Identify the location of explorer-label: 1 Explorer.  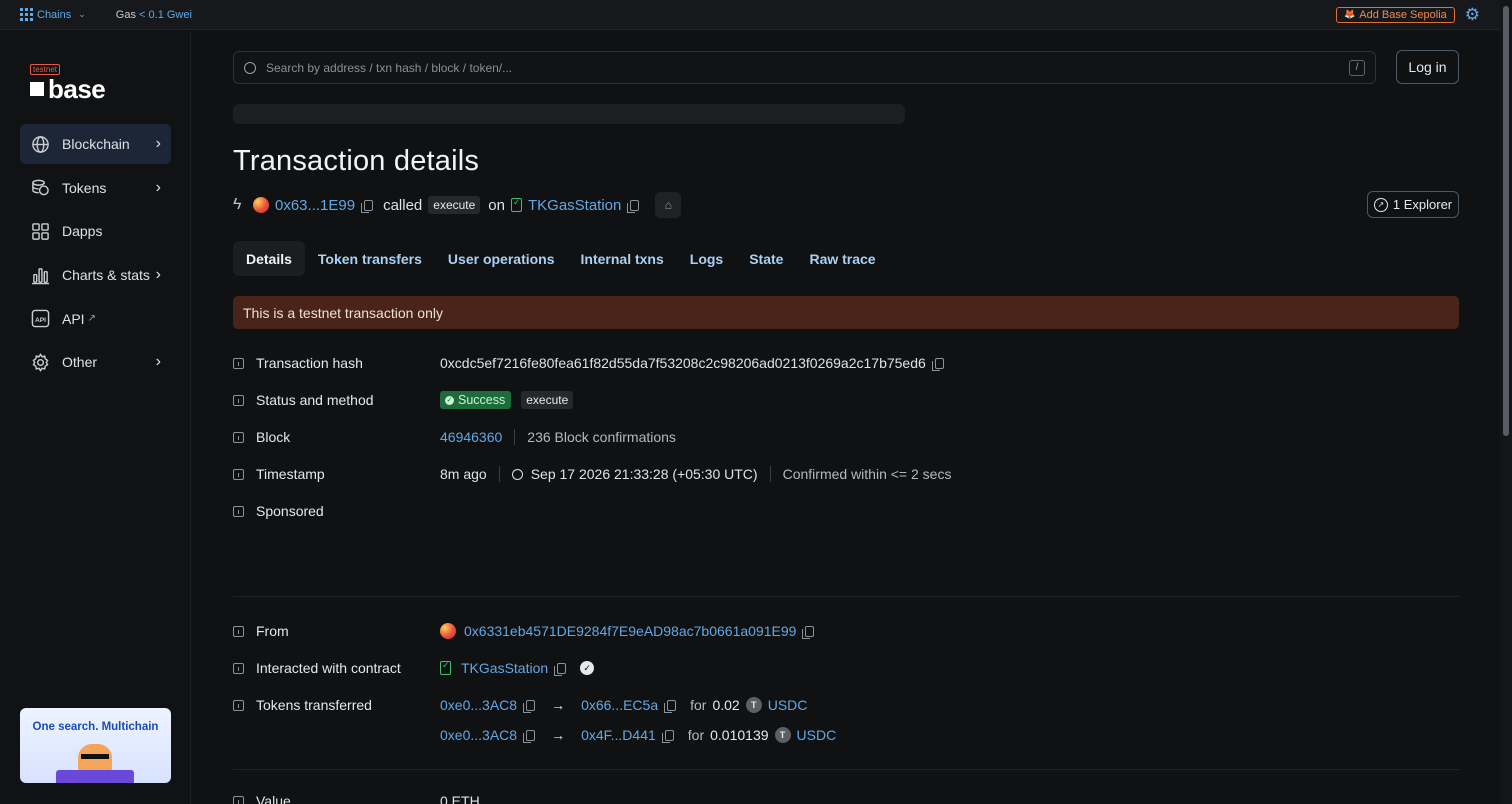
(1422, 204).